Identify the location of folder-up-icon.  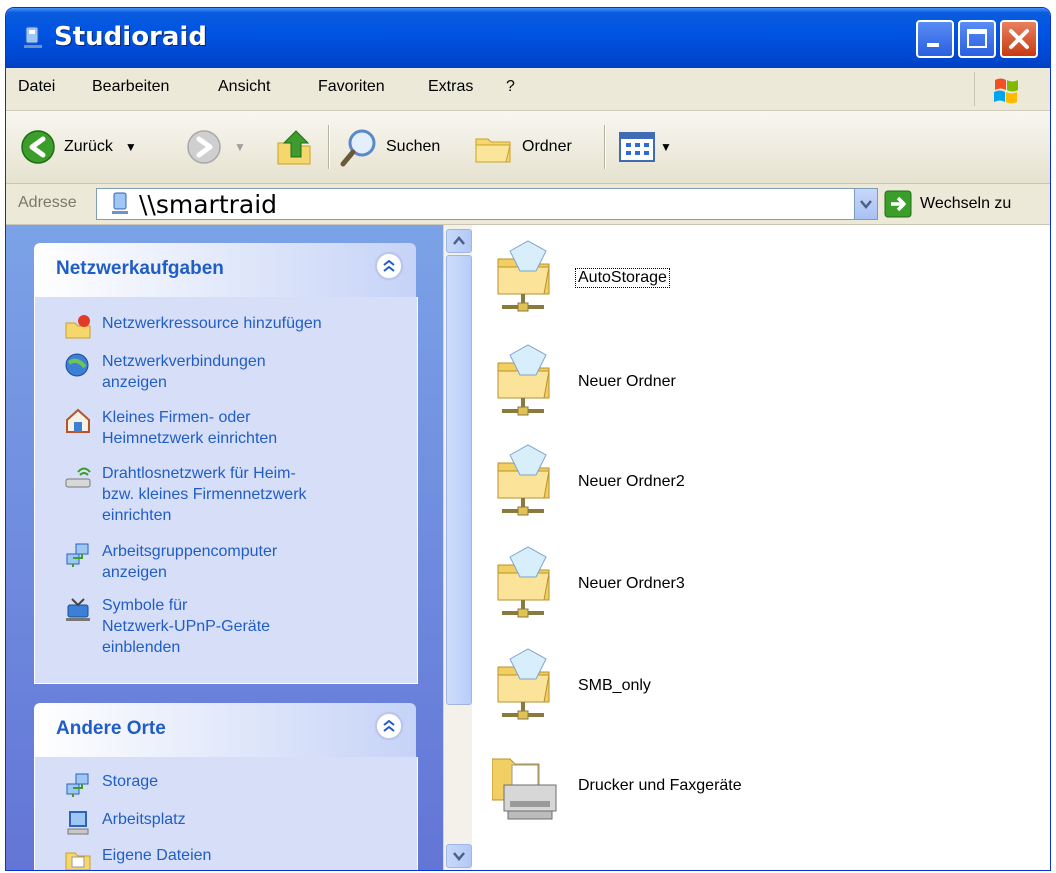
(294, 147).